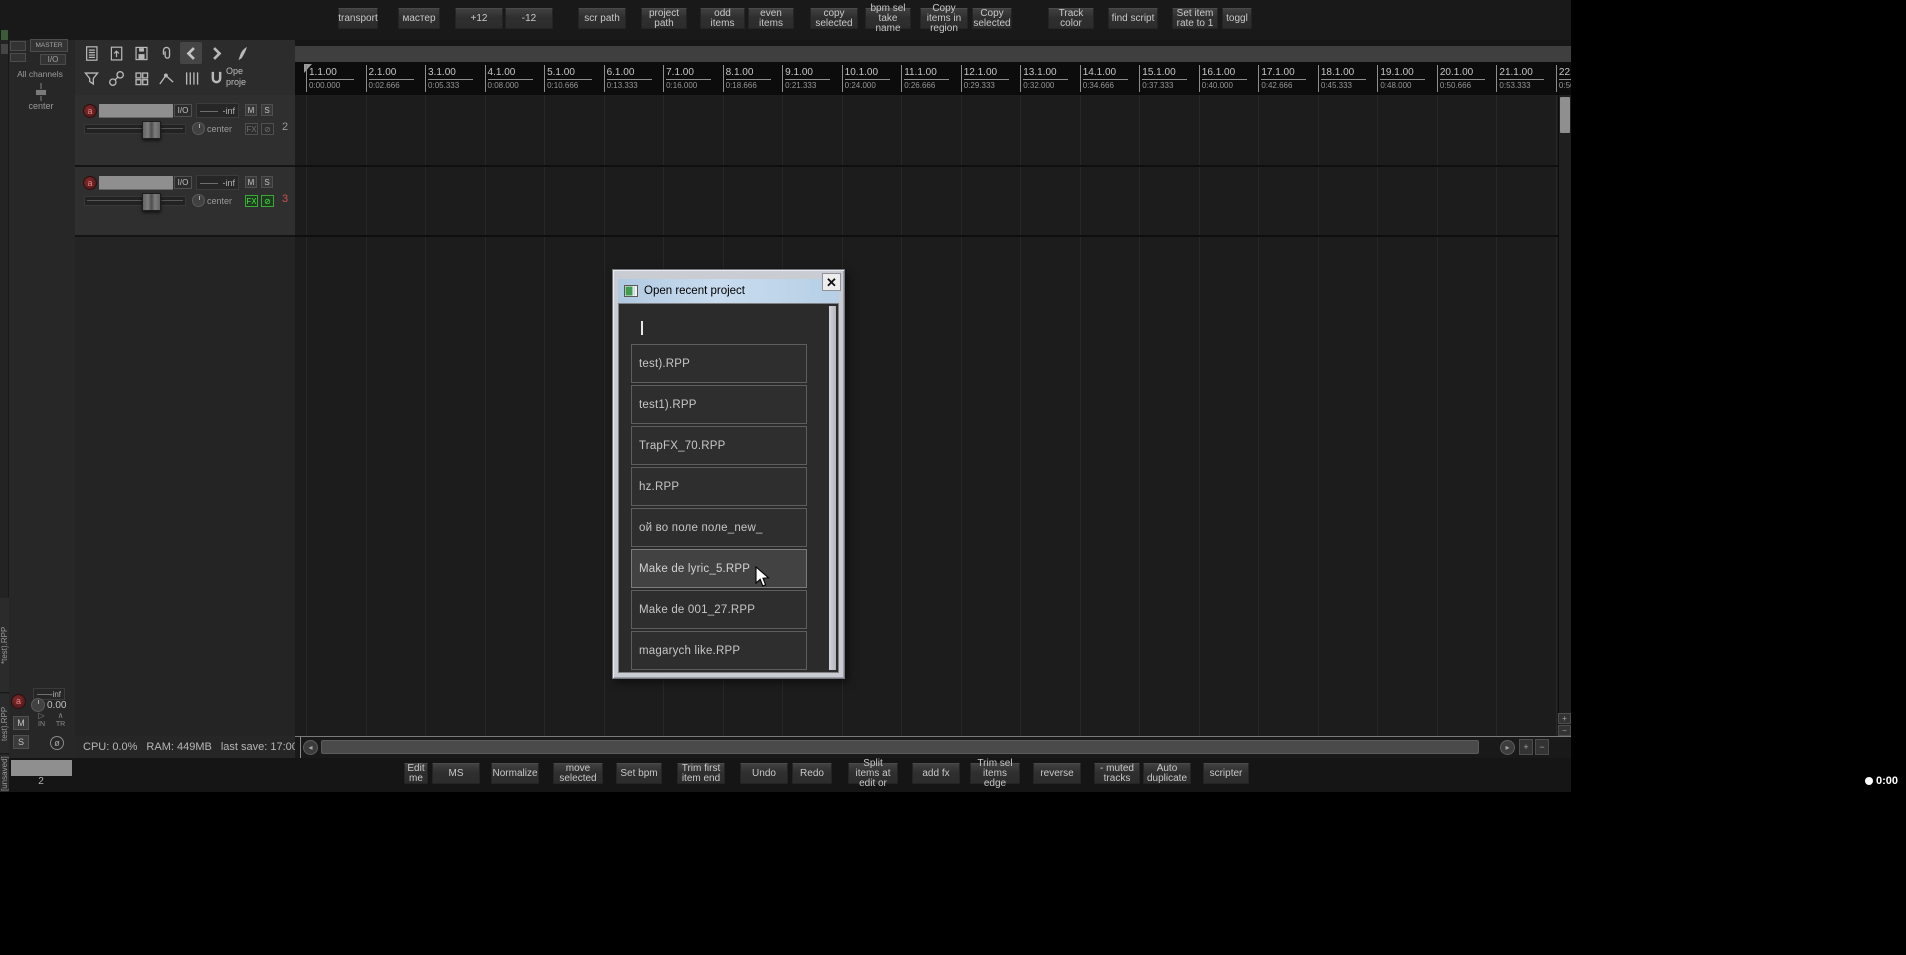 This screenshot has width=1906, height=955. What do you see at coordinates (722, 18) in the screenshot?
I see `toolbar-button: odd items` at bounding box center [722, 18].